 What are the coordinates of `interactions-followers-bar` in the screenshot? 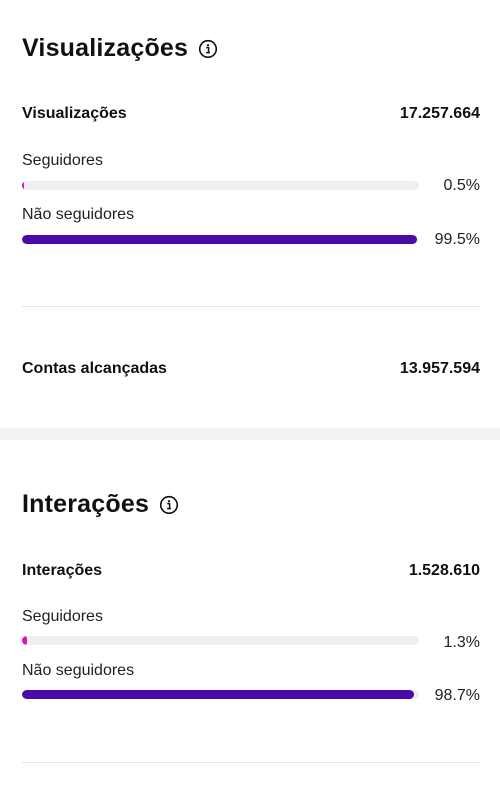 It's located at (25, 640).